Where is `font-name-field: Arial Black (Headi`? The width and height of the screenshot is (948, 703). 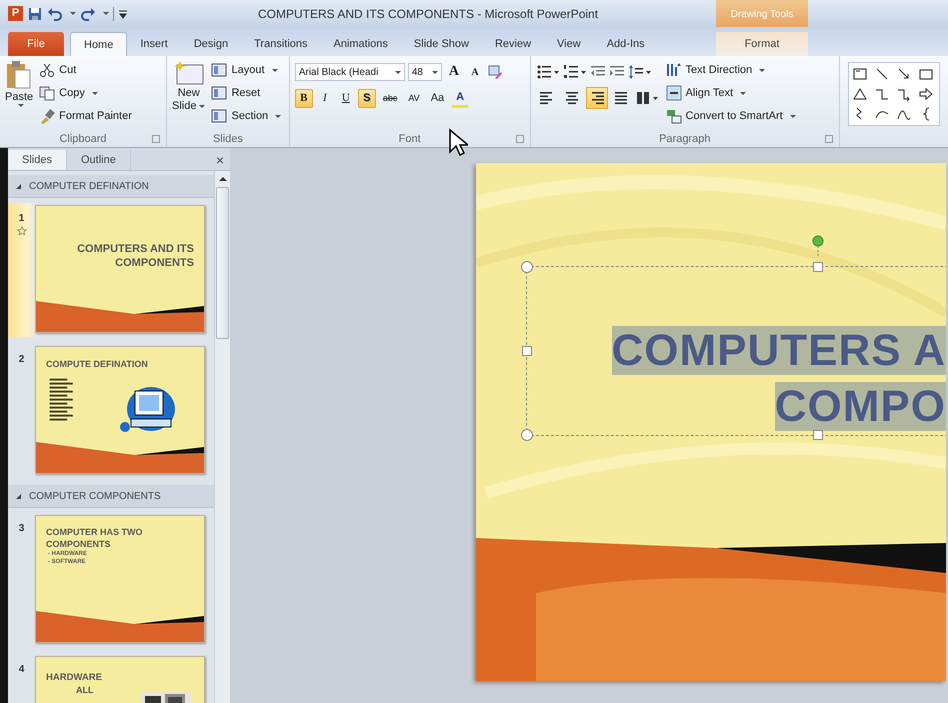 font-name-field: Arial Black (Headi is located at coordinates (349, 72).